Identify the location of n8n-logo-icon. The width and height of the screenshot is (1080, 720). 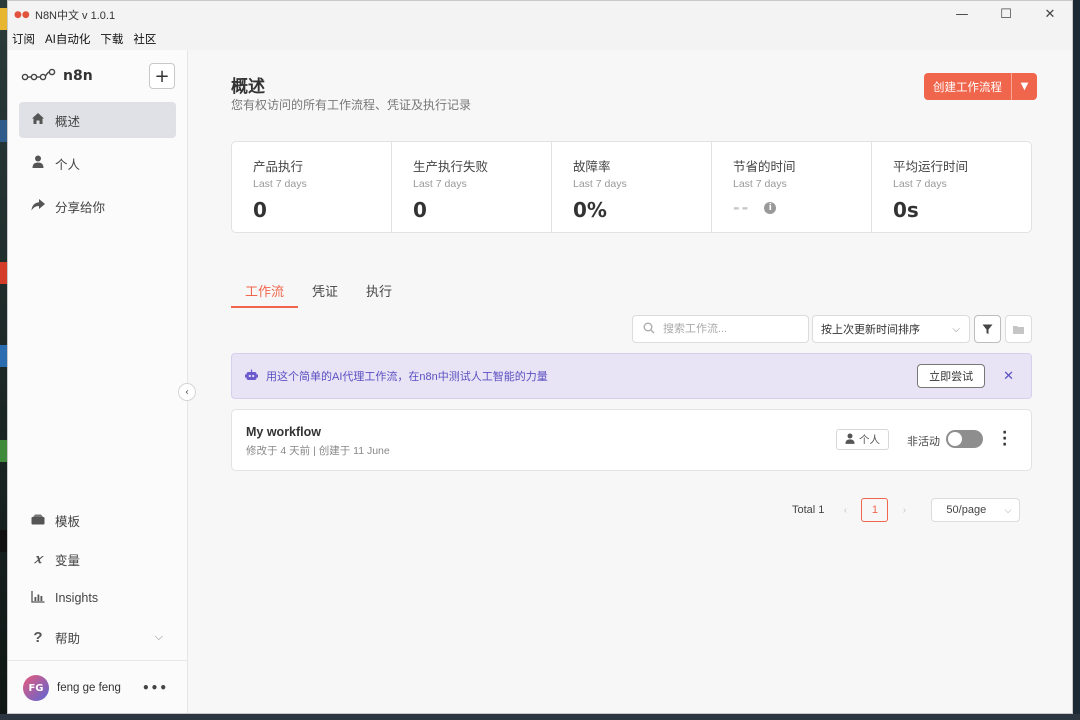
(38, 74).